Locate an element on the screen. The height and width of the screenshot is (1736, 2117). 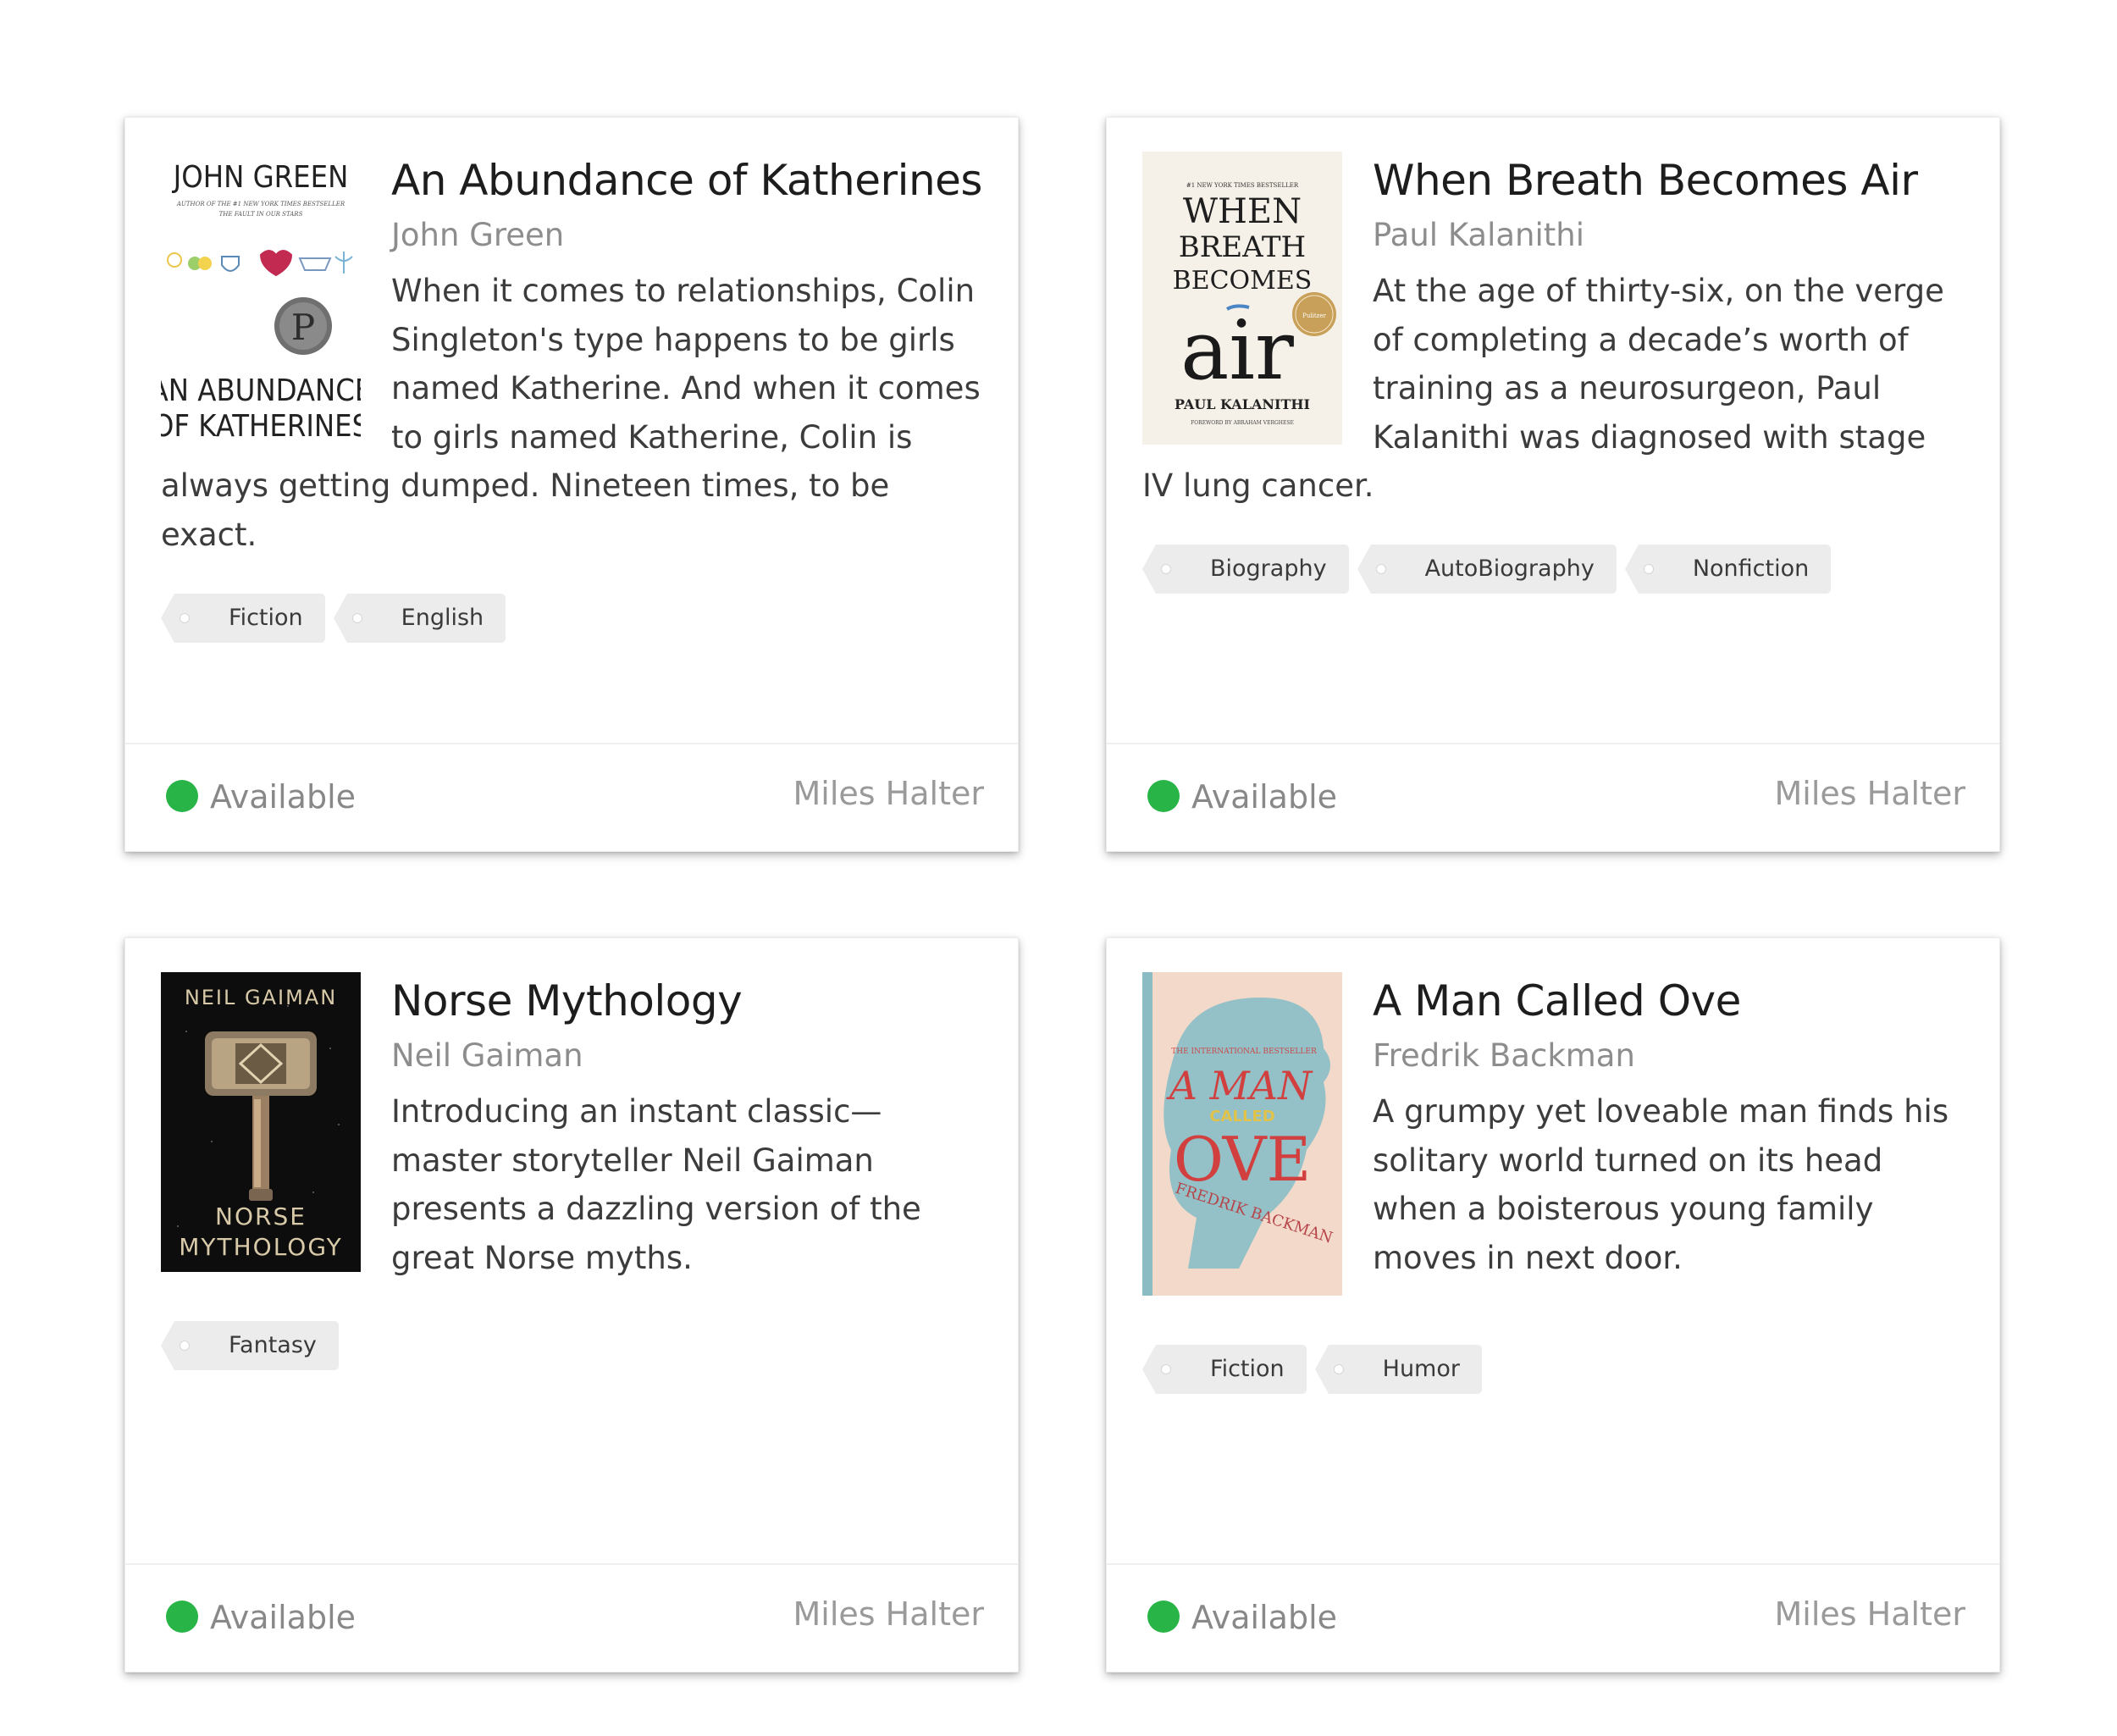
tag: Humor is located at coordinates (1398, 1369).